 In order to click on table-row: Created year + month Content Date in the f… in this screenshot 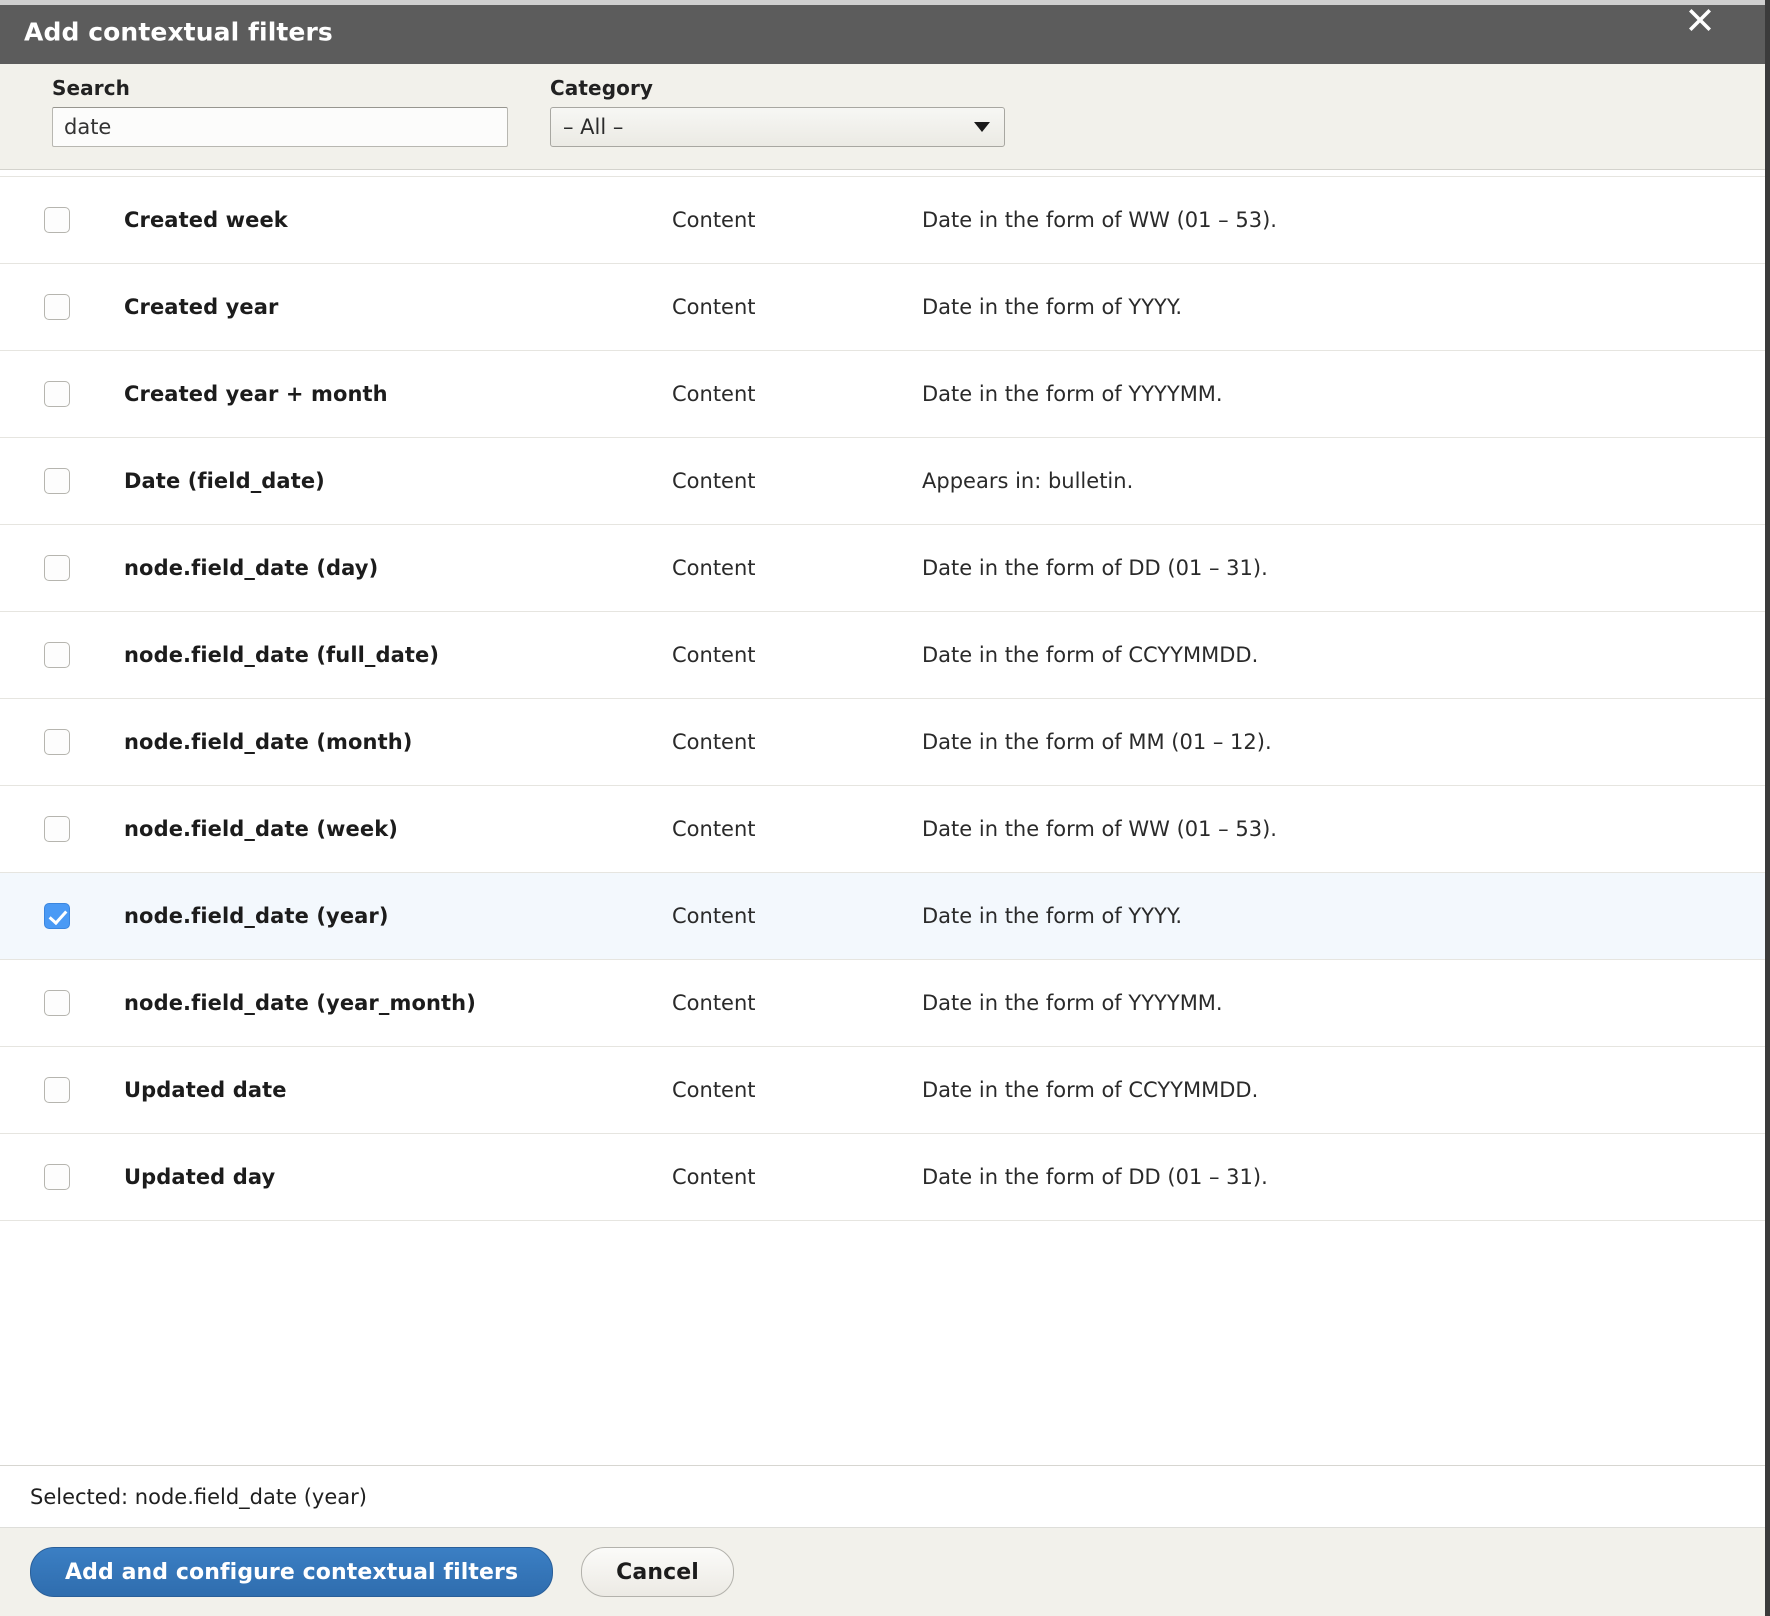, I will do `click(882, 394)`.